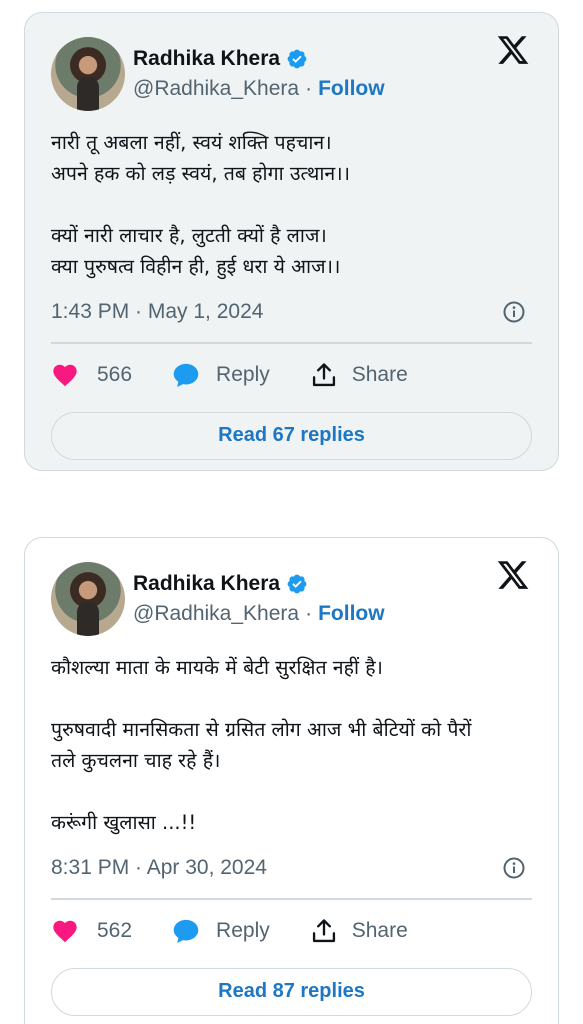 The image size is (583, 1024). What do you see at coordinates (91, 931) in the screenshot?
I see `like-button: 562` at bounding box center [91, 931].